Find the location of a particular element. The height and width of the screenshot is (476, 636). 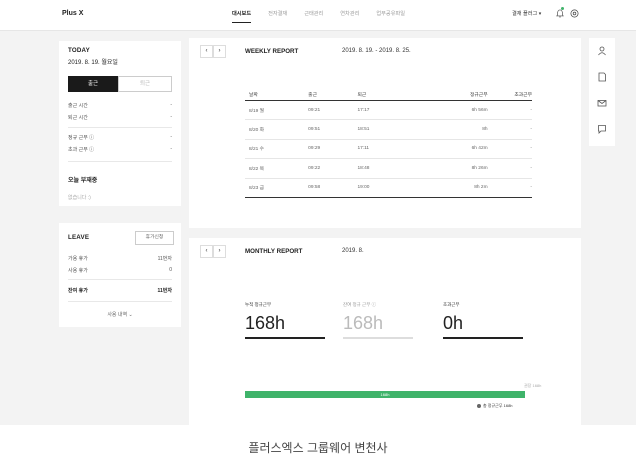

settings-icon is located at coordinates (574, 13).